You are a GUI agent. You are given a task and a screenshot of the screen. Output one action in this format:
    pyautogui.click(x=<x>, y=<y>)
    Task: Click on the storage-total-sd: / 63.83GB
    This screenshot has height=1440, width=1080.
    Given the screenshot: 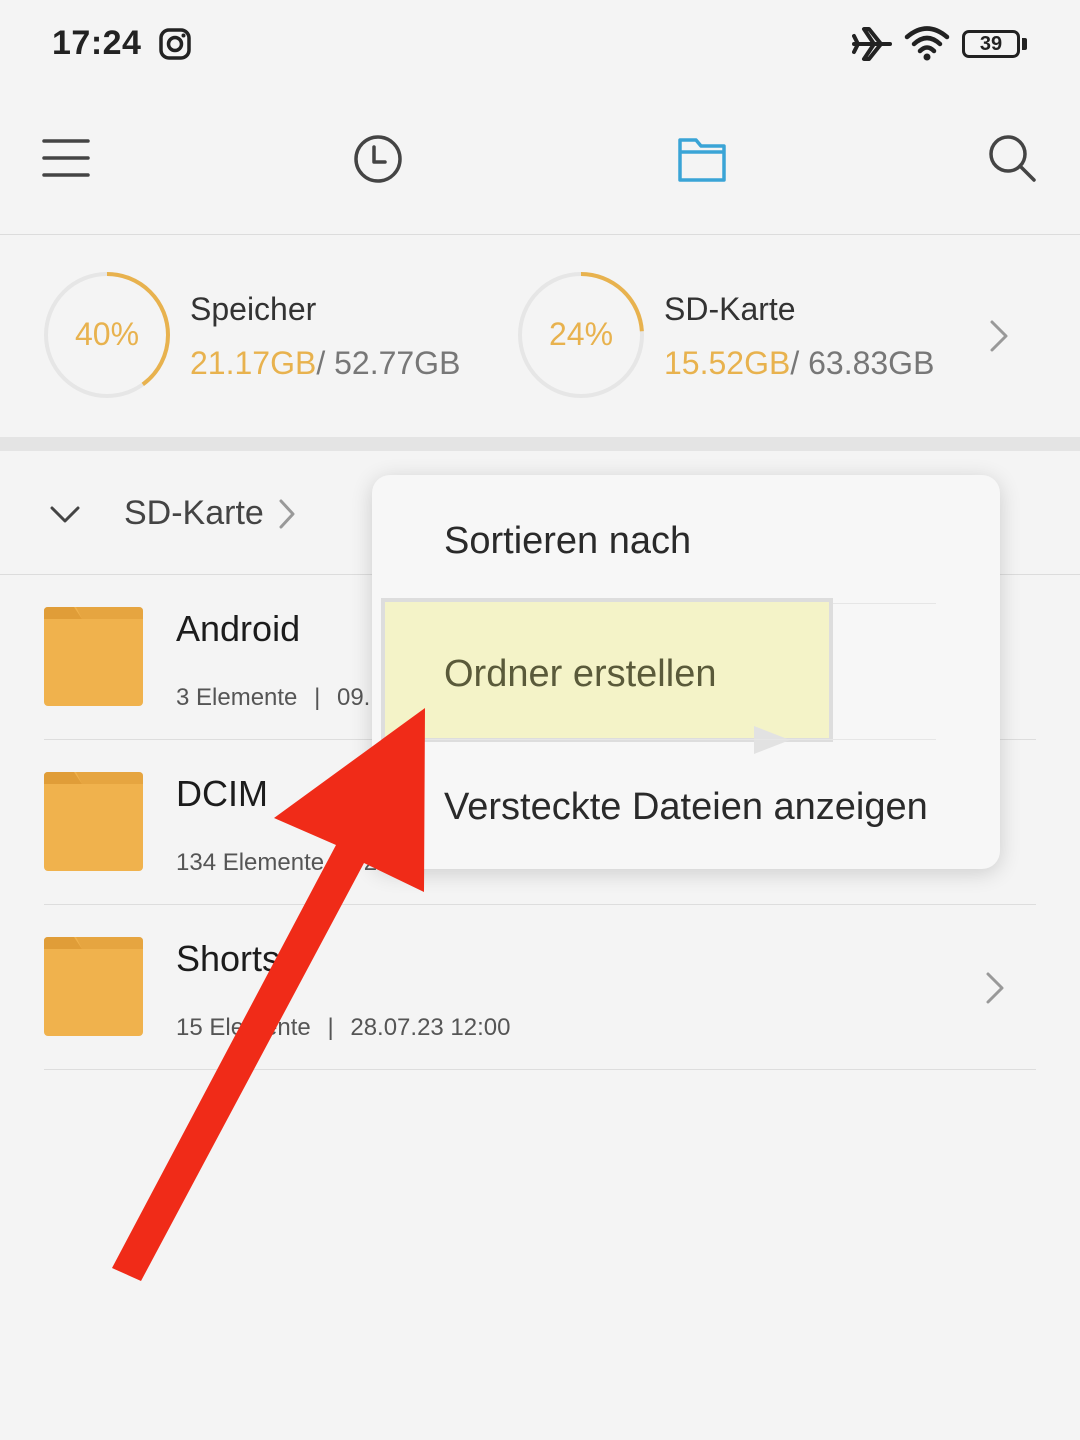 What is the action you would take?
    pyautogui.click(x=862, y=363)
    